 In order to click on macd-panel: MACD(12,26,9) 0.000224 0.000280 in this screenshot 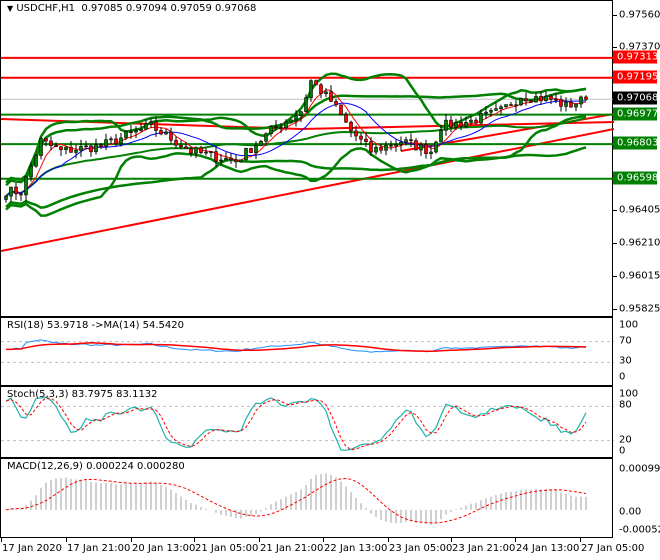, I will do `click(306, 498)`.